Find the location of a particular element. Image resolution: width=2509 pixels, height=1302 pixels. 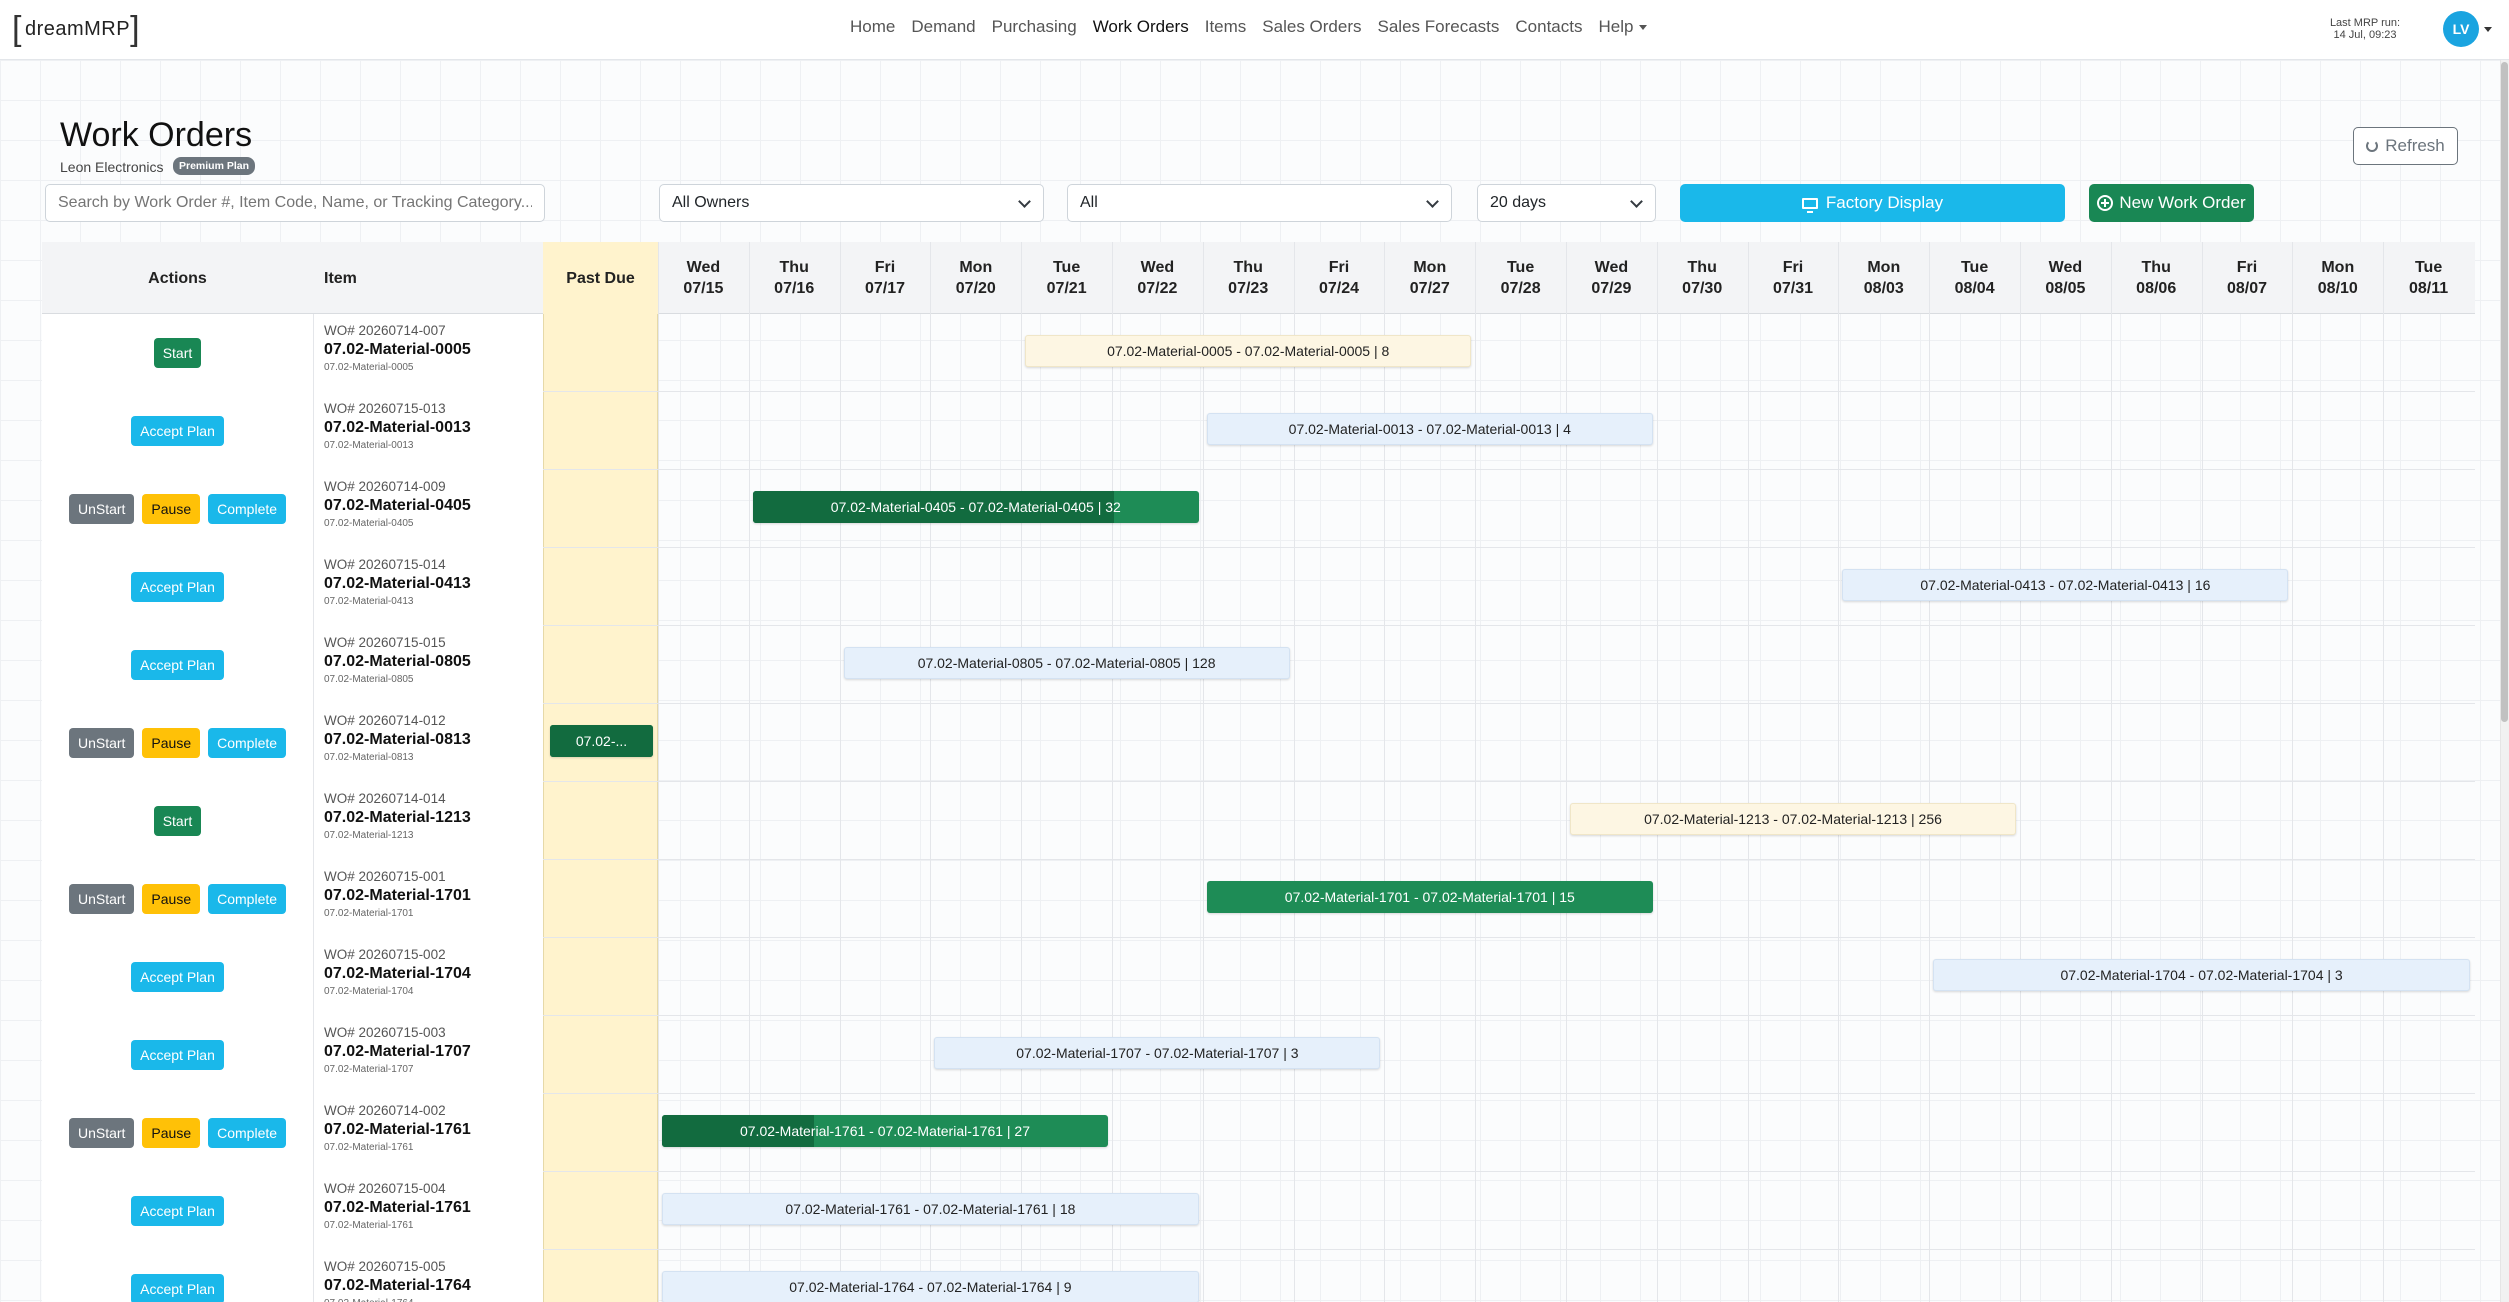

header-day-of-week: Tue is located at coordinates (1520, 267).